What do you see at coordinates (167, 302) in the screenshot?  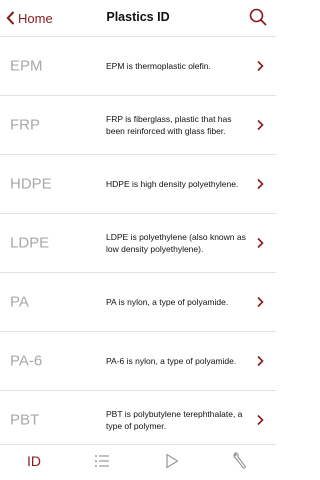 I see `plastic-description: PA is nylon, a type of polyamide.` at bounding box center [167, 302].